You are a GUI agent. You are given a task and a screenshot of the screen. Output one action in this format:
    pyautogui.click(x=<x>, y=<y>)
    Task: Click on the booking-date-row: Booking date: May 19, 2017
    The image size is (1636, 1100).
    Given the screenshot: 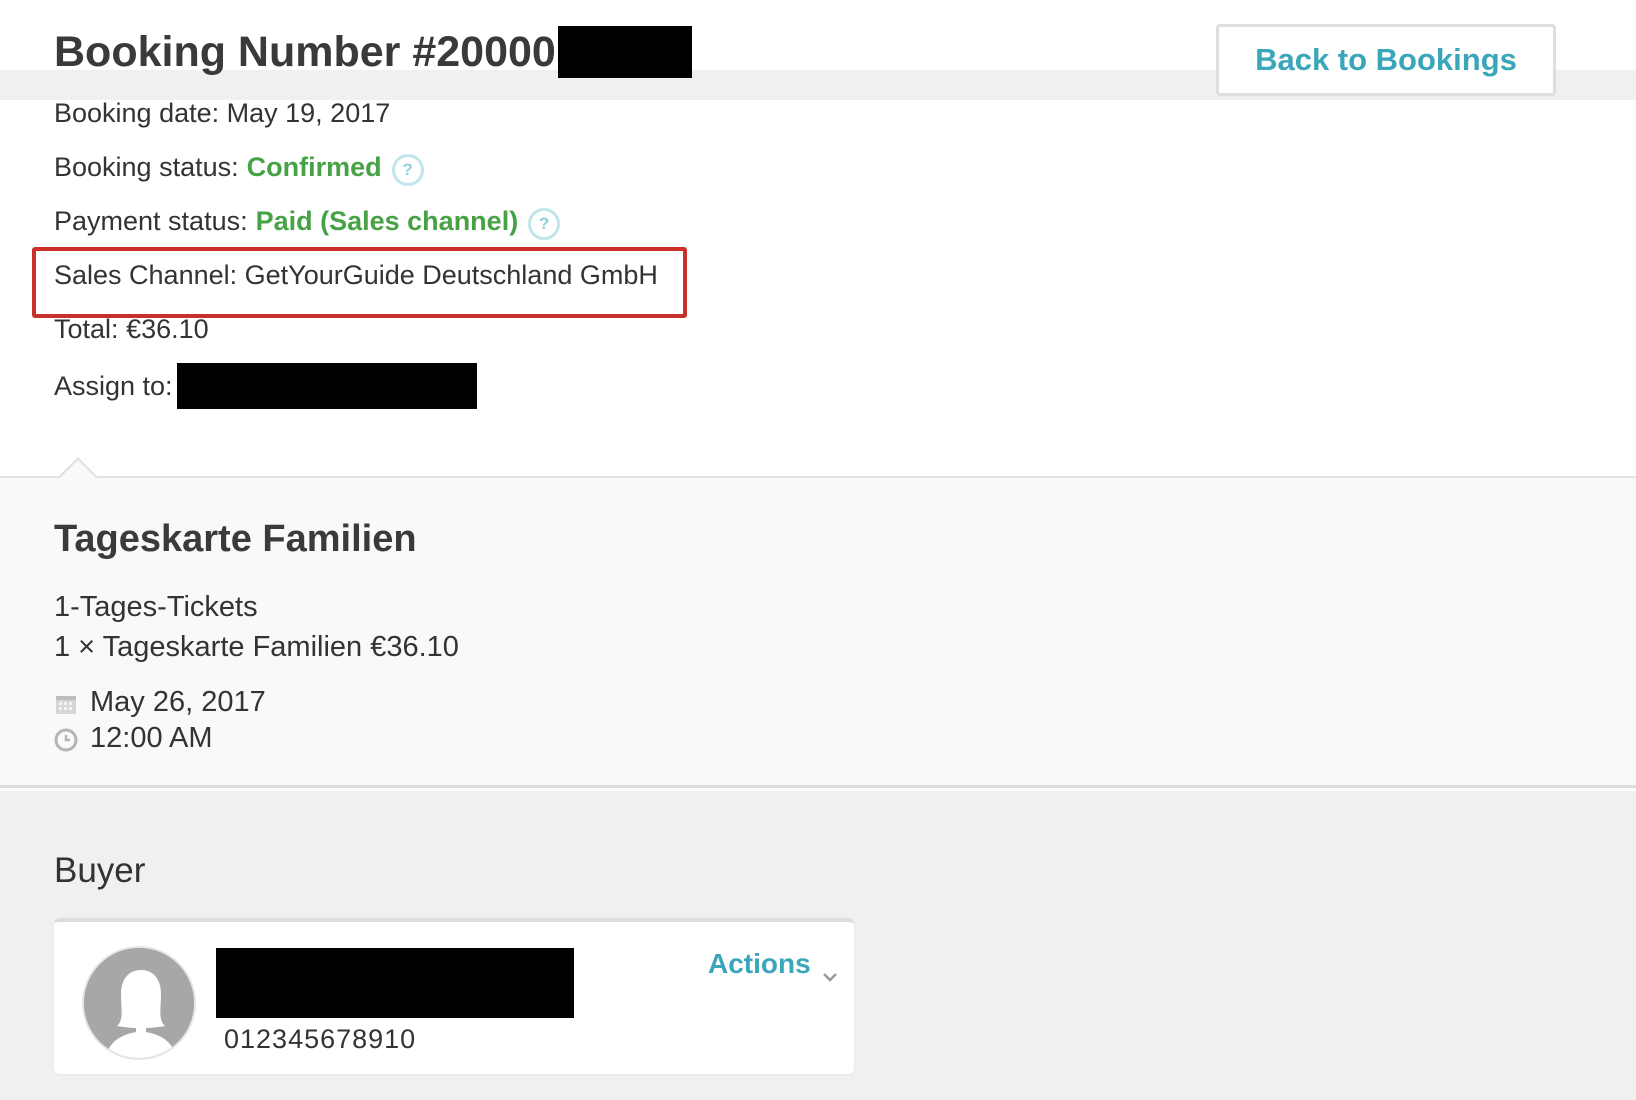 What is the action you would take?
    pyautogui.click(x=504, y=113)
    